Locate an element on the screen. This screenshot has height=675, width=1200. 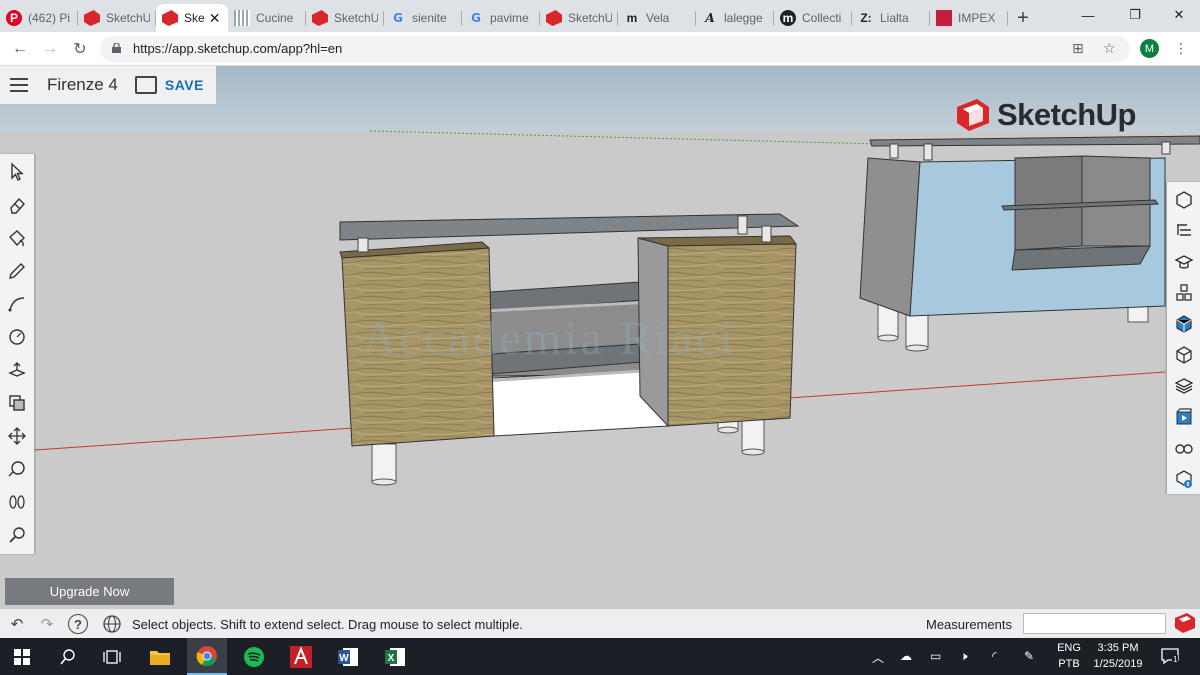
project-title: Firenze 4 is located at coordinates (82, 85).